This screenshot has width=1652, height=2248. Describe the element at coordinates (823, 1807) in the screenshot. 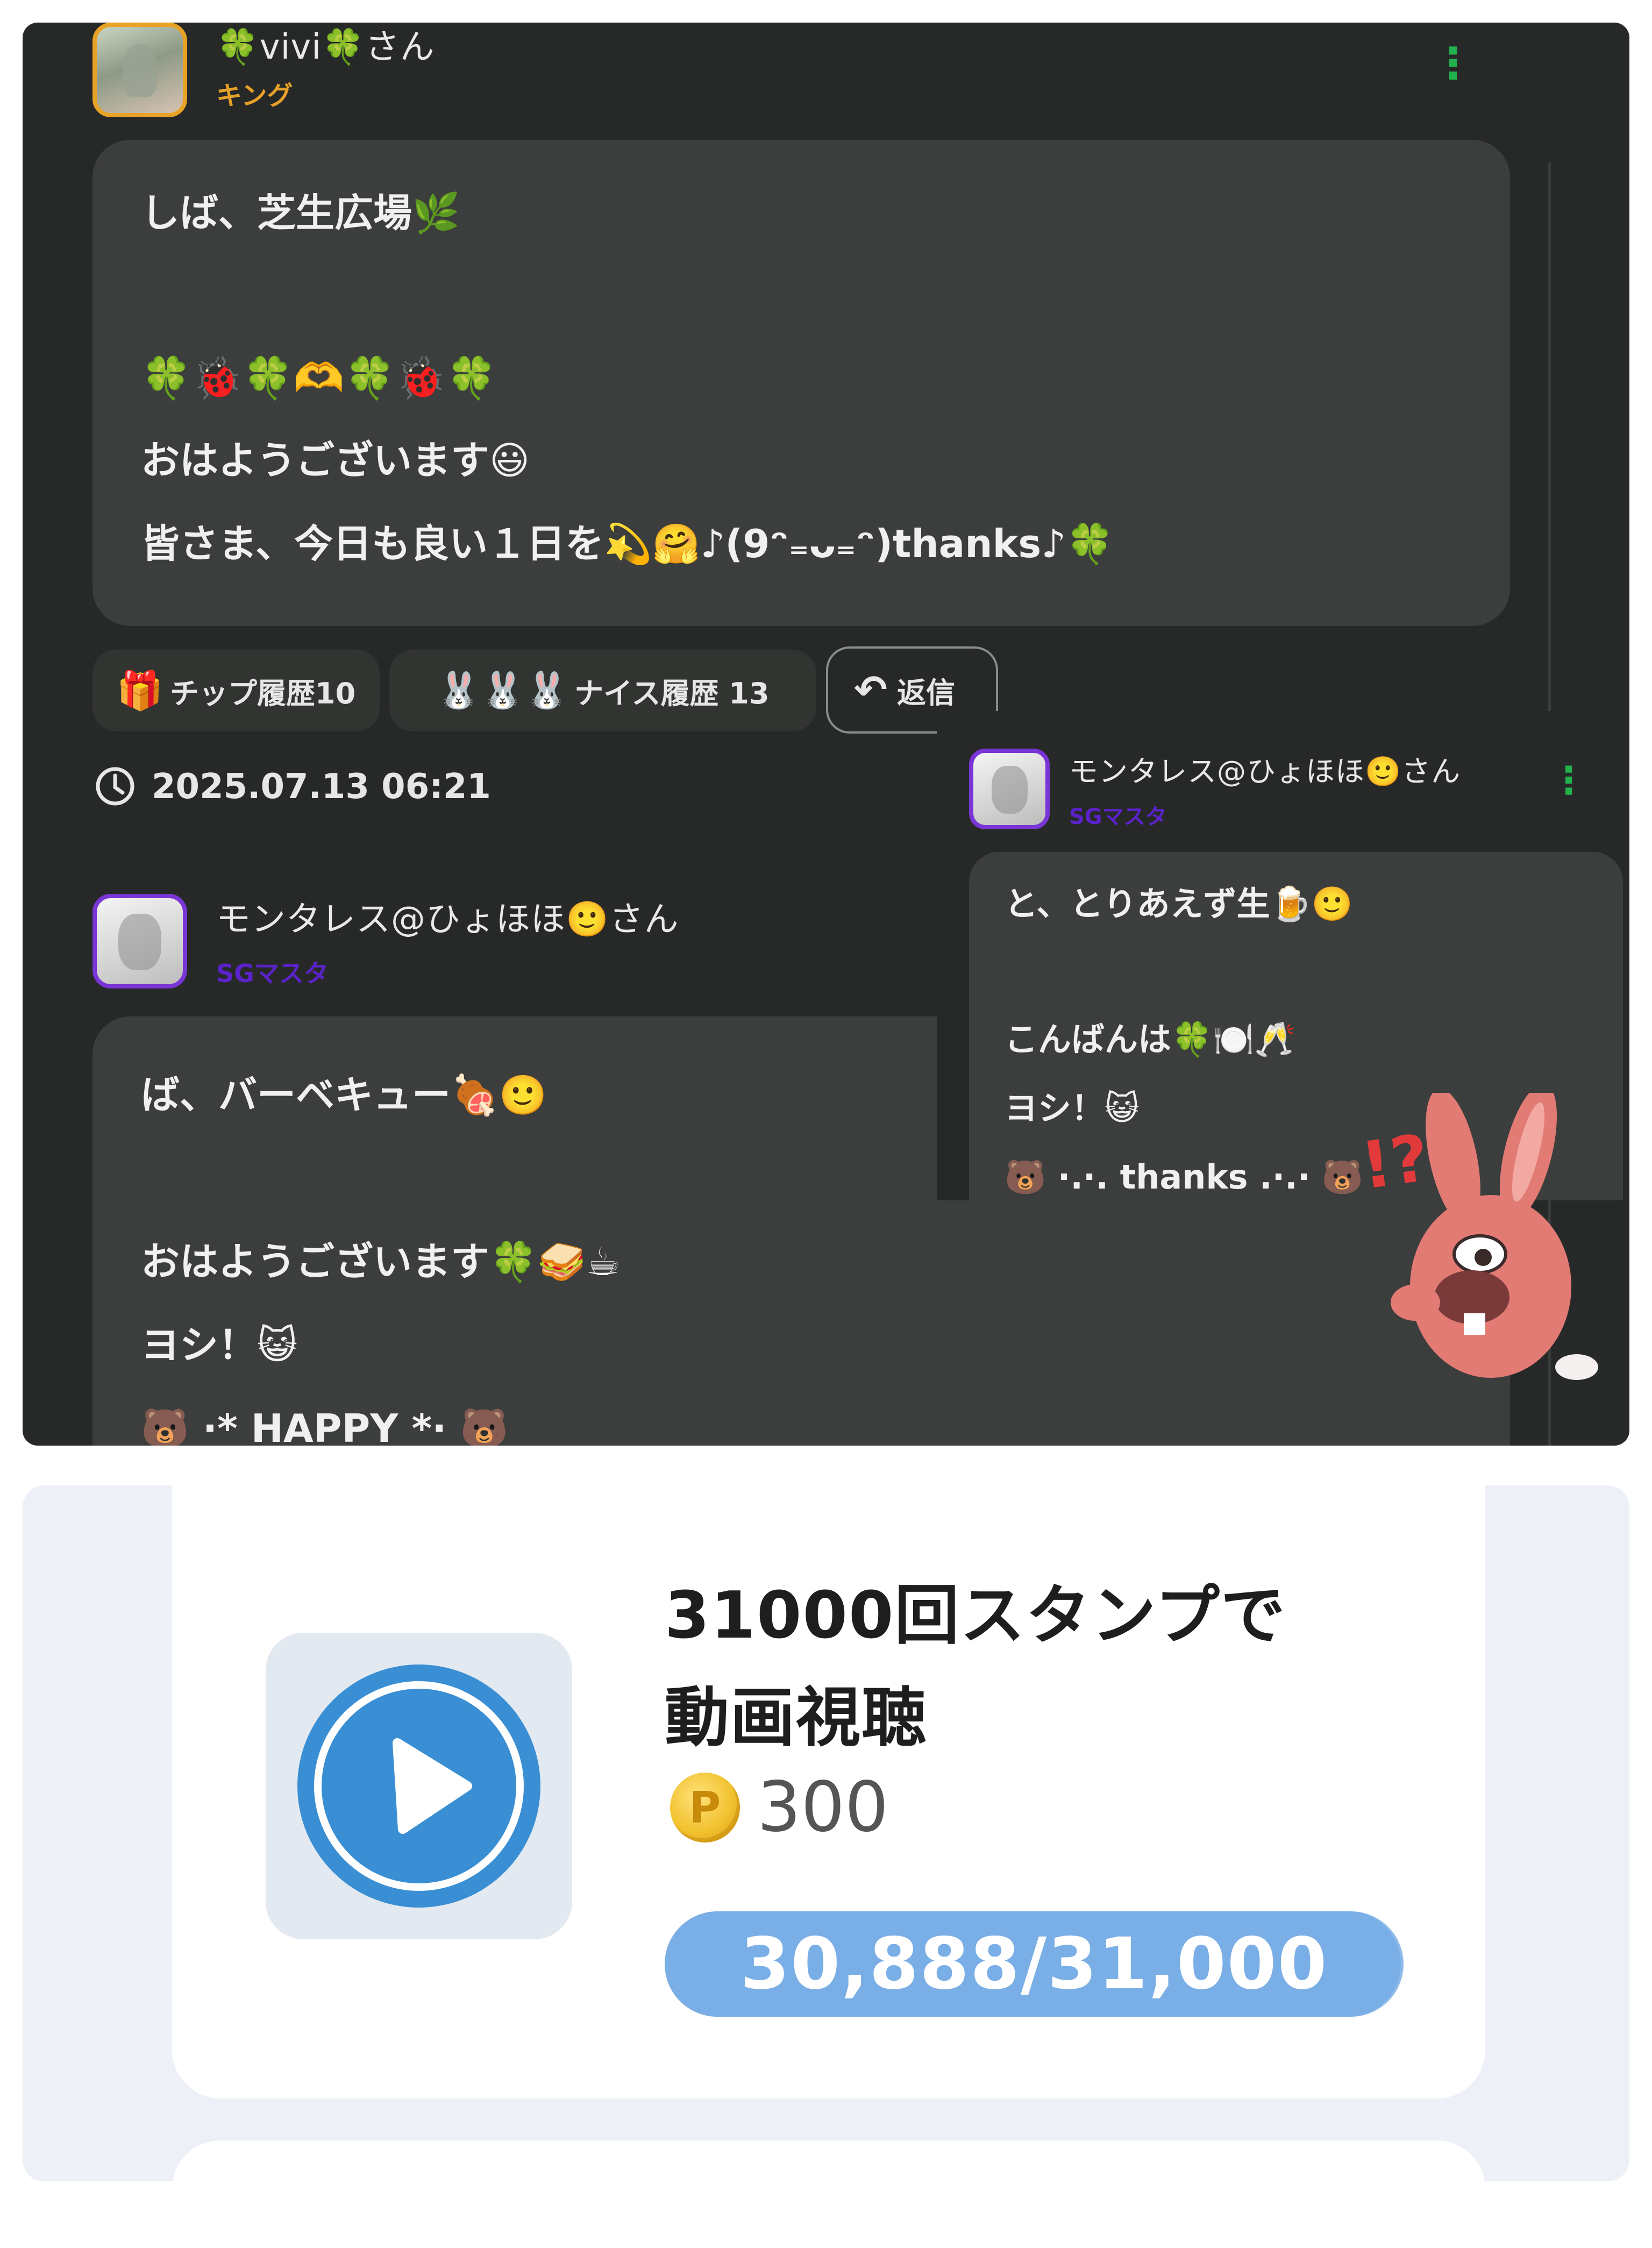

I see `coin-reward-amount: 300` at that location.